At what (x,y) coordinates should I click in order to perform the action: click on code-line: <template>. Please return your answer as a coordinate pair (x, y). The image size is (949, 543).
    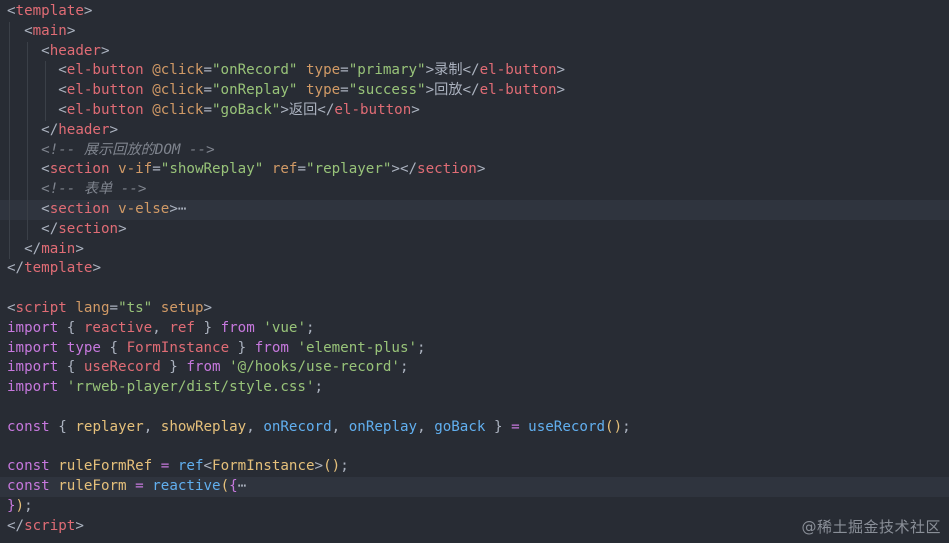
    Looking at the image, I should click on (474, 12).